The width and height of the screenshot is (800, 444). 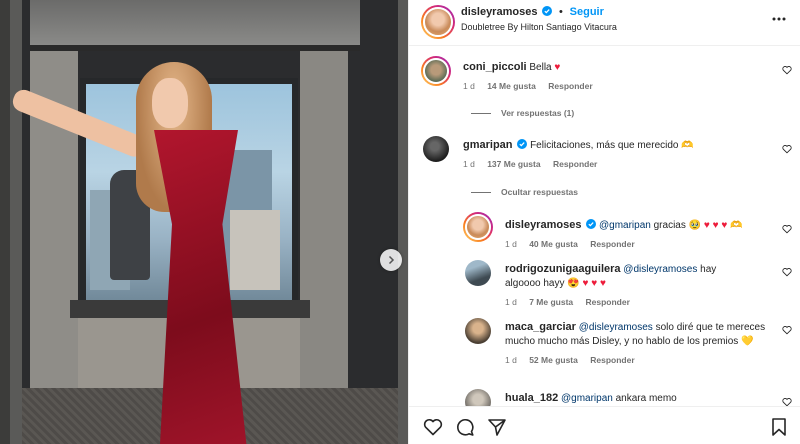 I want to click on bookmark-icon, so click(x=779, y=427).